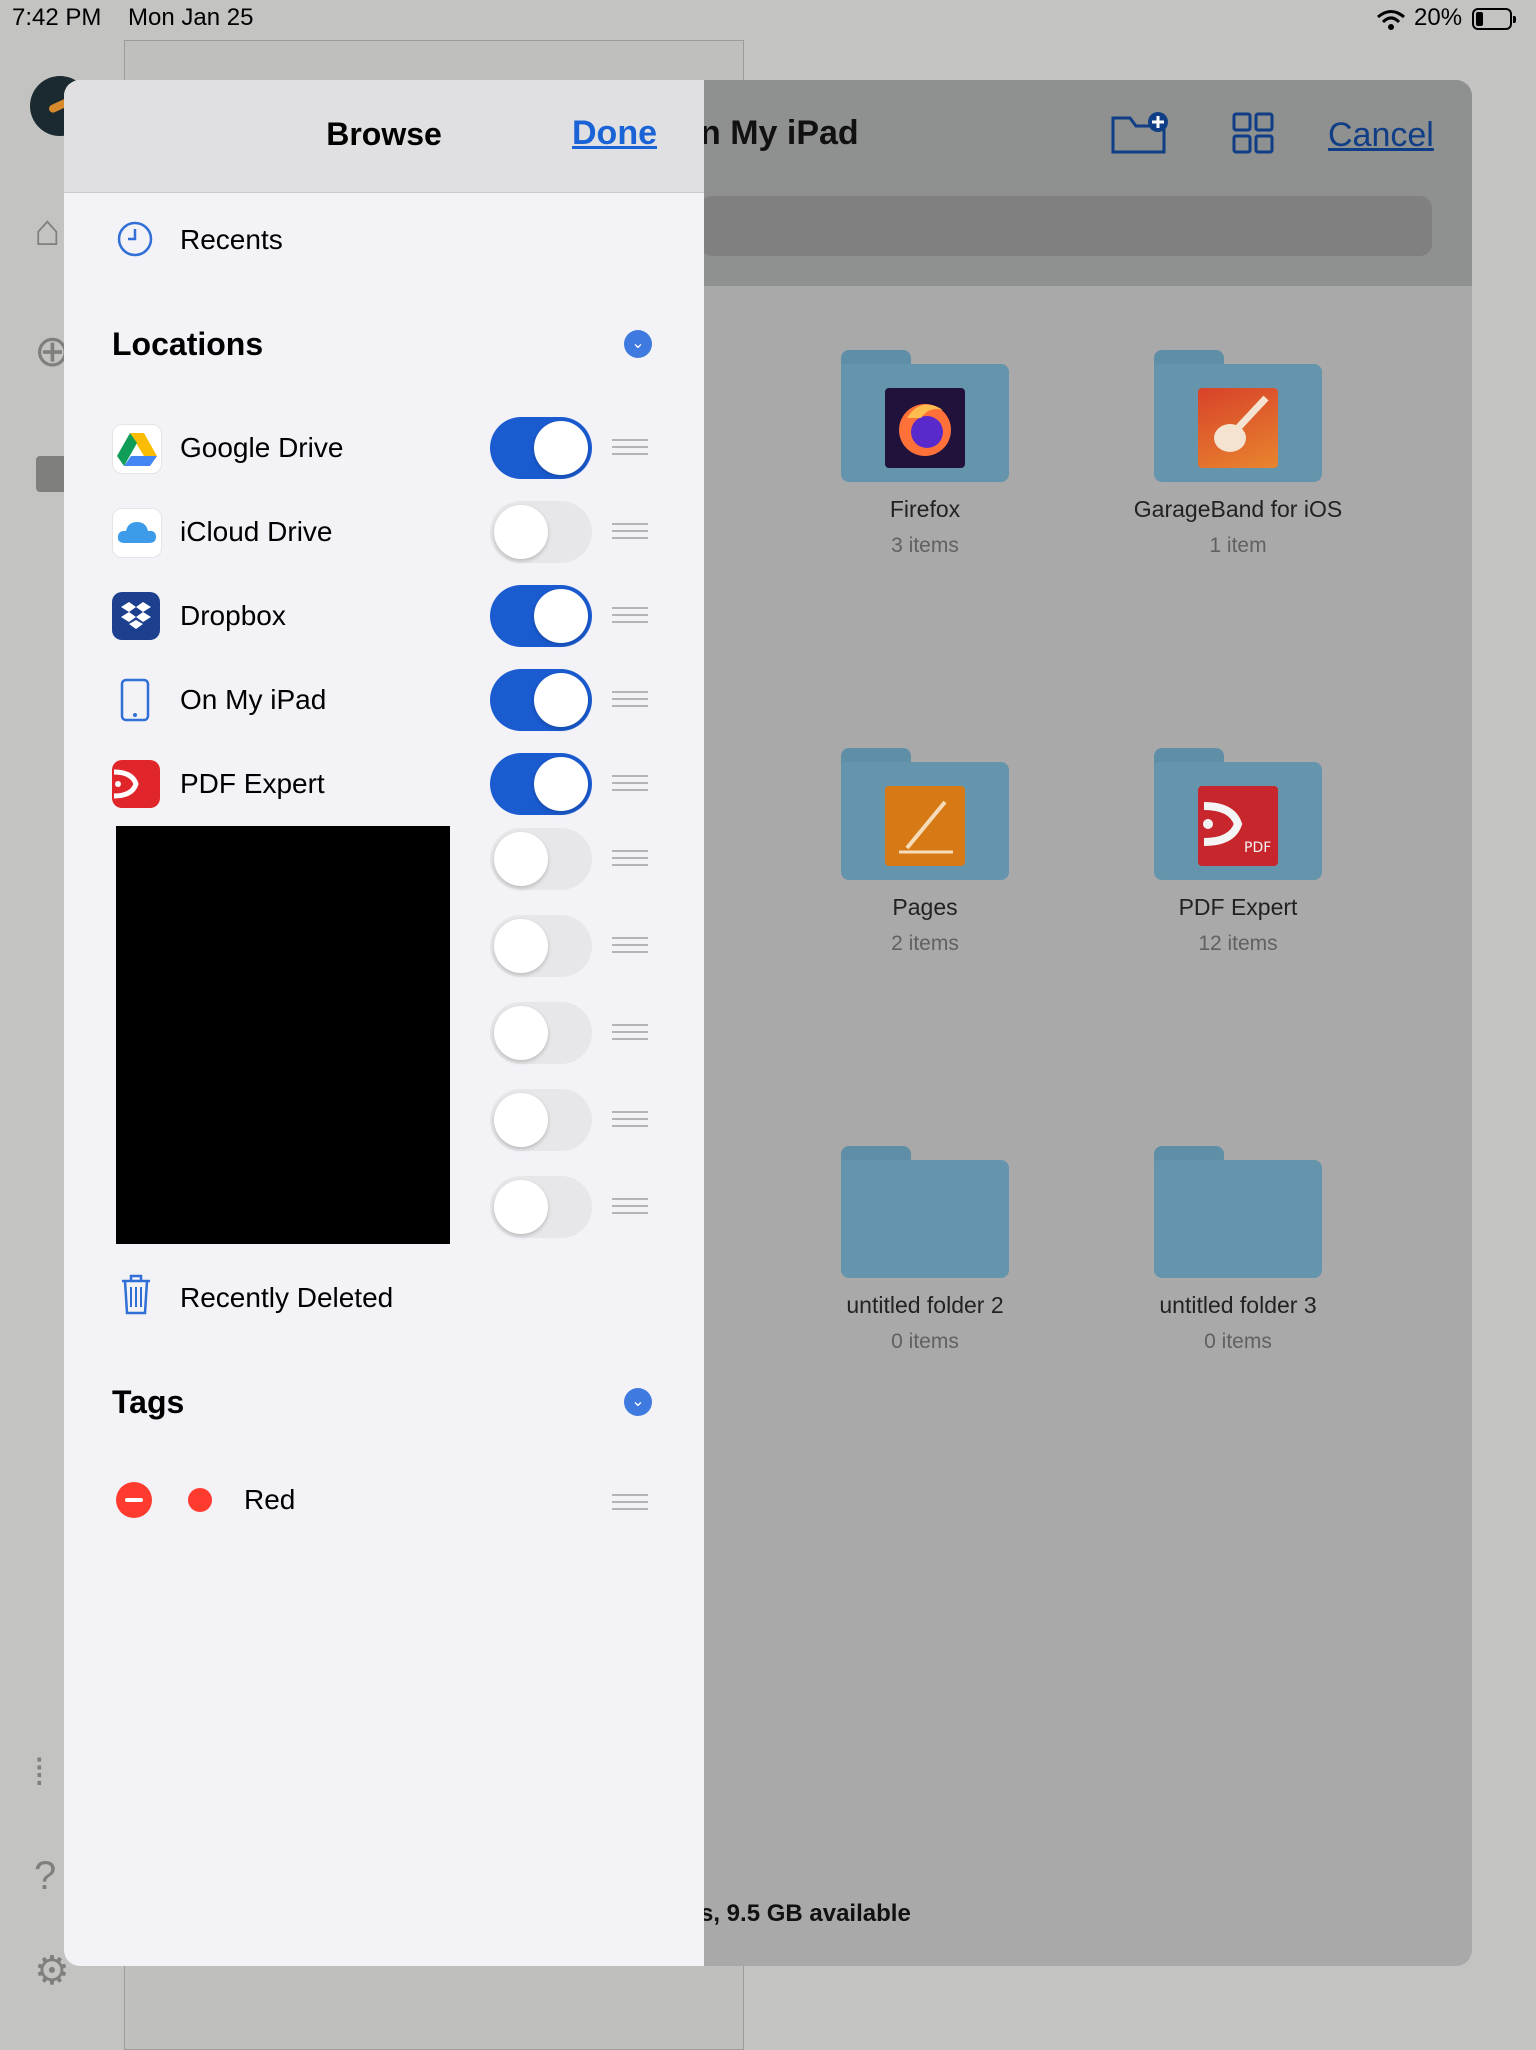  I want to click on folder-name: GarageBand for iOS, so click(1238, 509).